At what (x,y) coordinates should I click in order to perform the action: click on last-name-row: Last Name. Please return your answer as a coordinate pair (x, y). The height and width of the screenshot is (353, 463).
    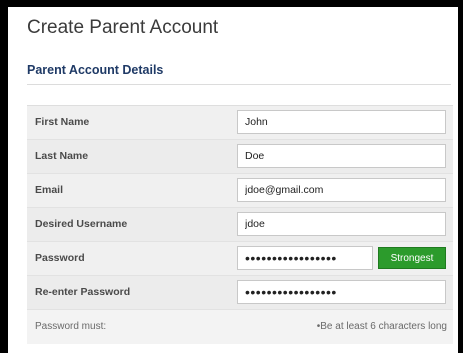
    Looking at the image, I should click on (240, 157).